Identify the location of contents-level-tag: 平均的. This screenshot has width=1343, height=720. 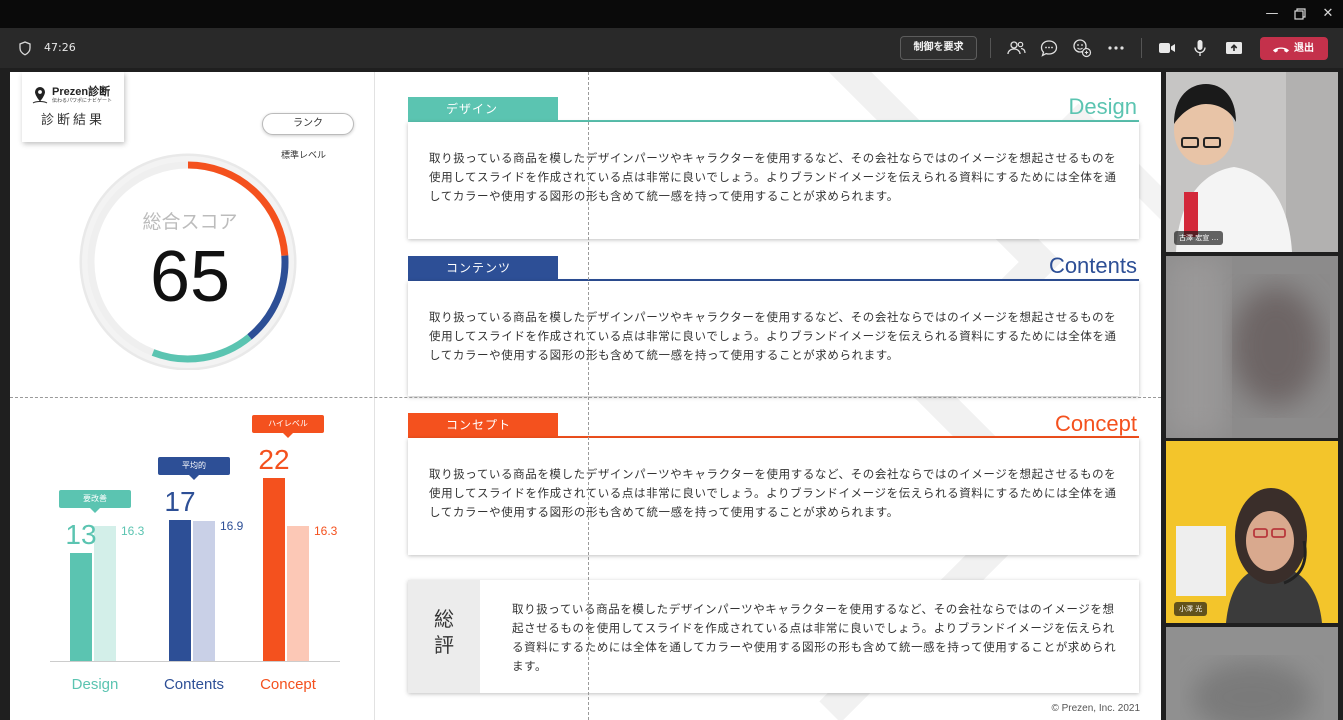
(194, 468).